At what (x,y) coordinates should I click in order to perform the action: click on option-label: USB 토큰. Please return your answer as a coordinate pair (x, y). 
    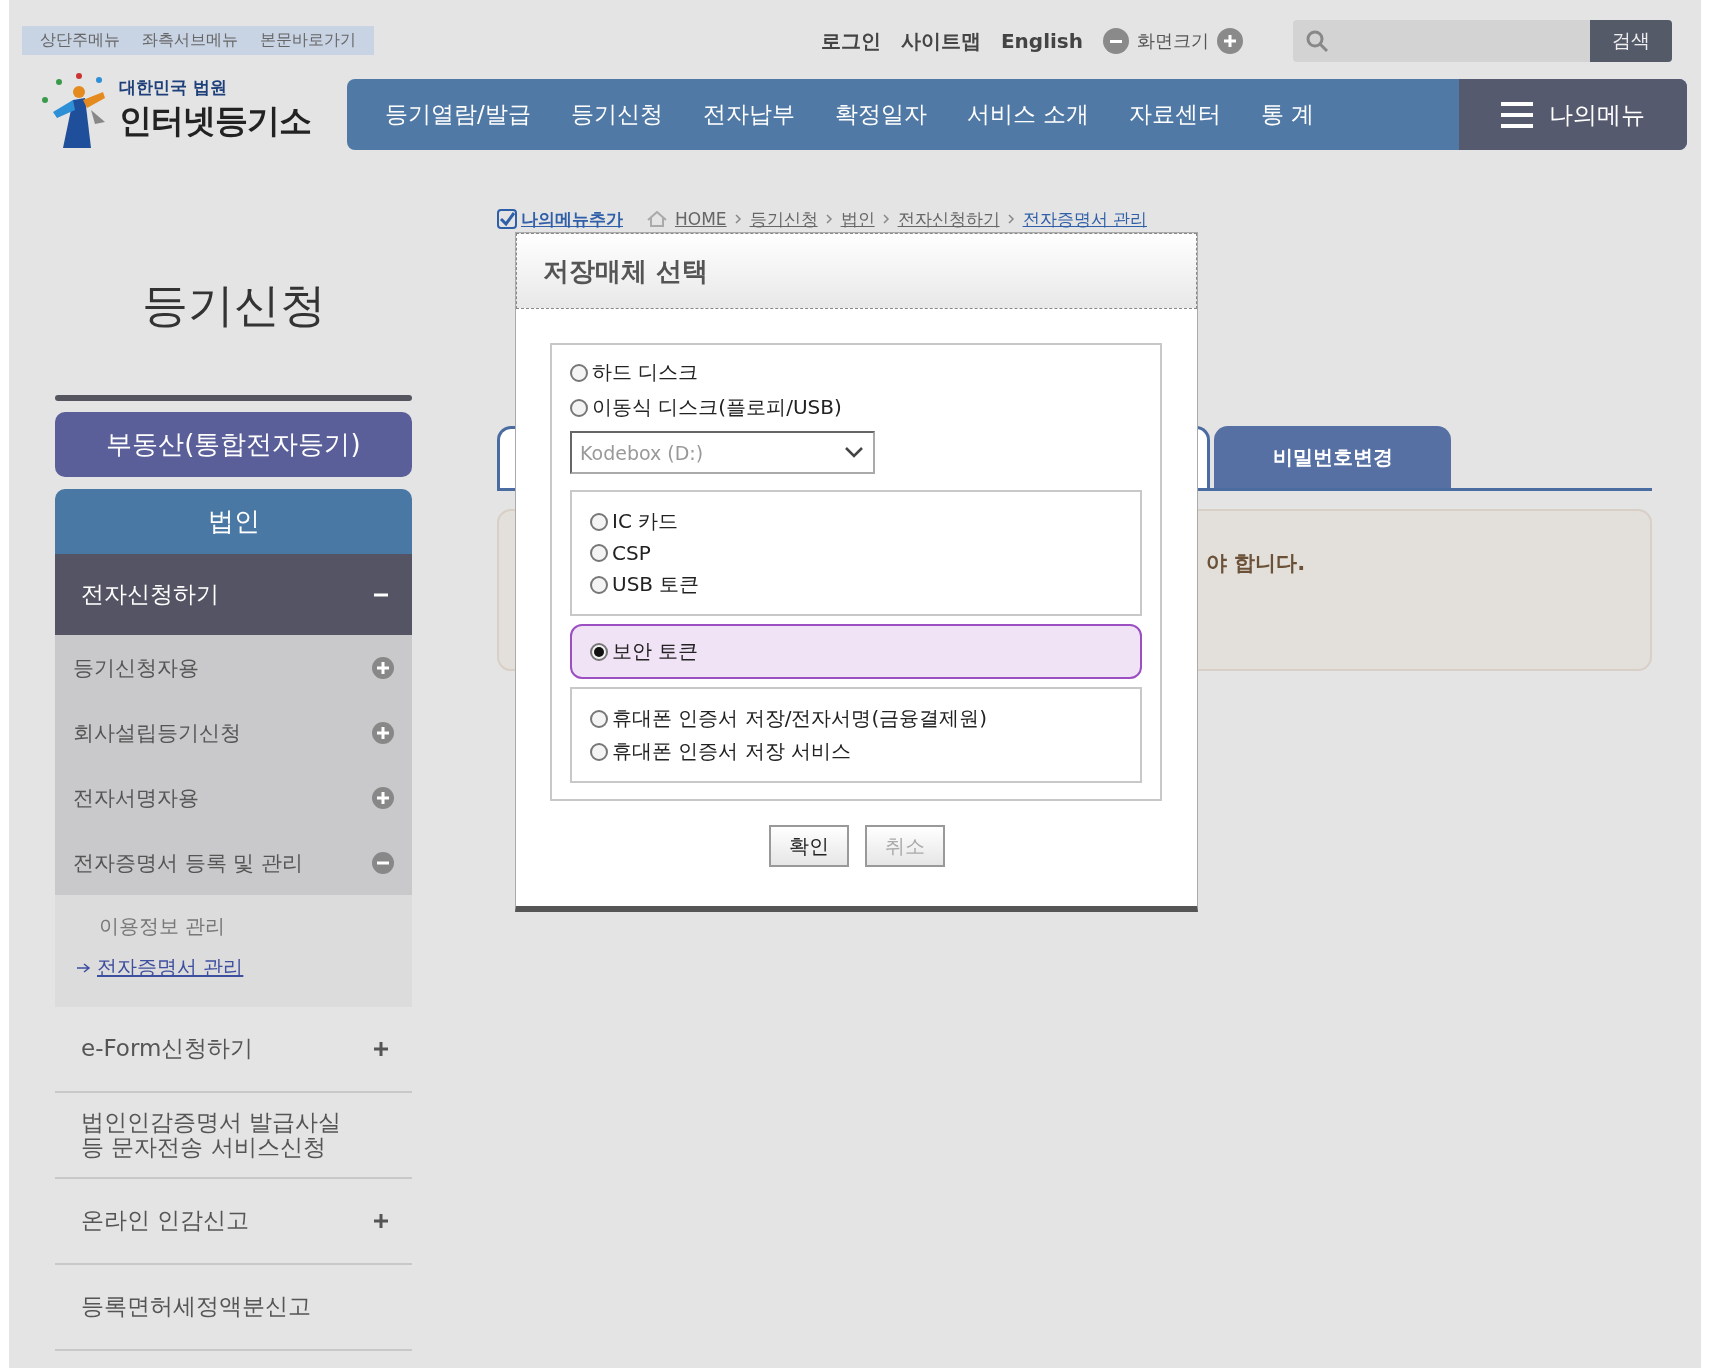
    Looking at the image, I should click on (656, 584).